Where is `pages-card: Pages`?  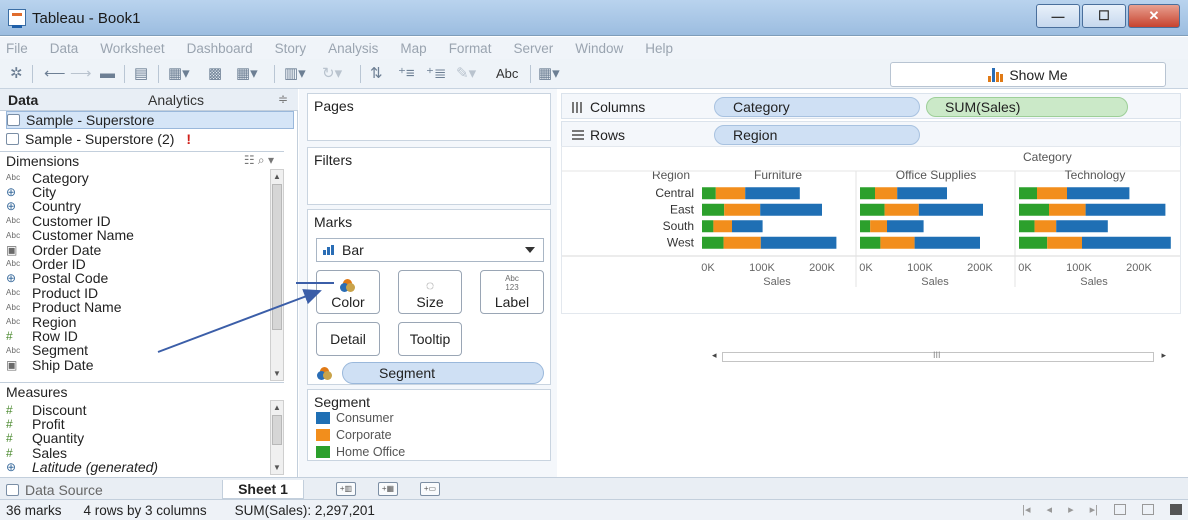
pages-card: Pages is located at coordinates (429, 117).